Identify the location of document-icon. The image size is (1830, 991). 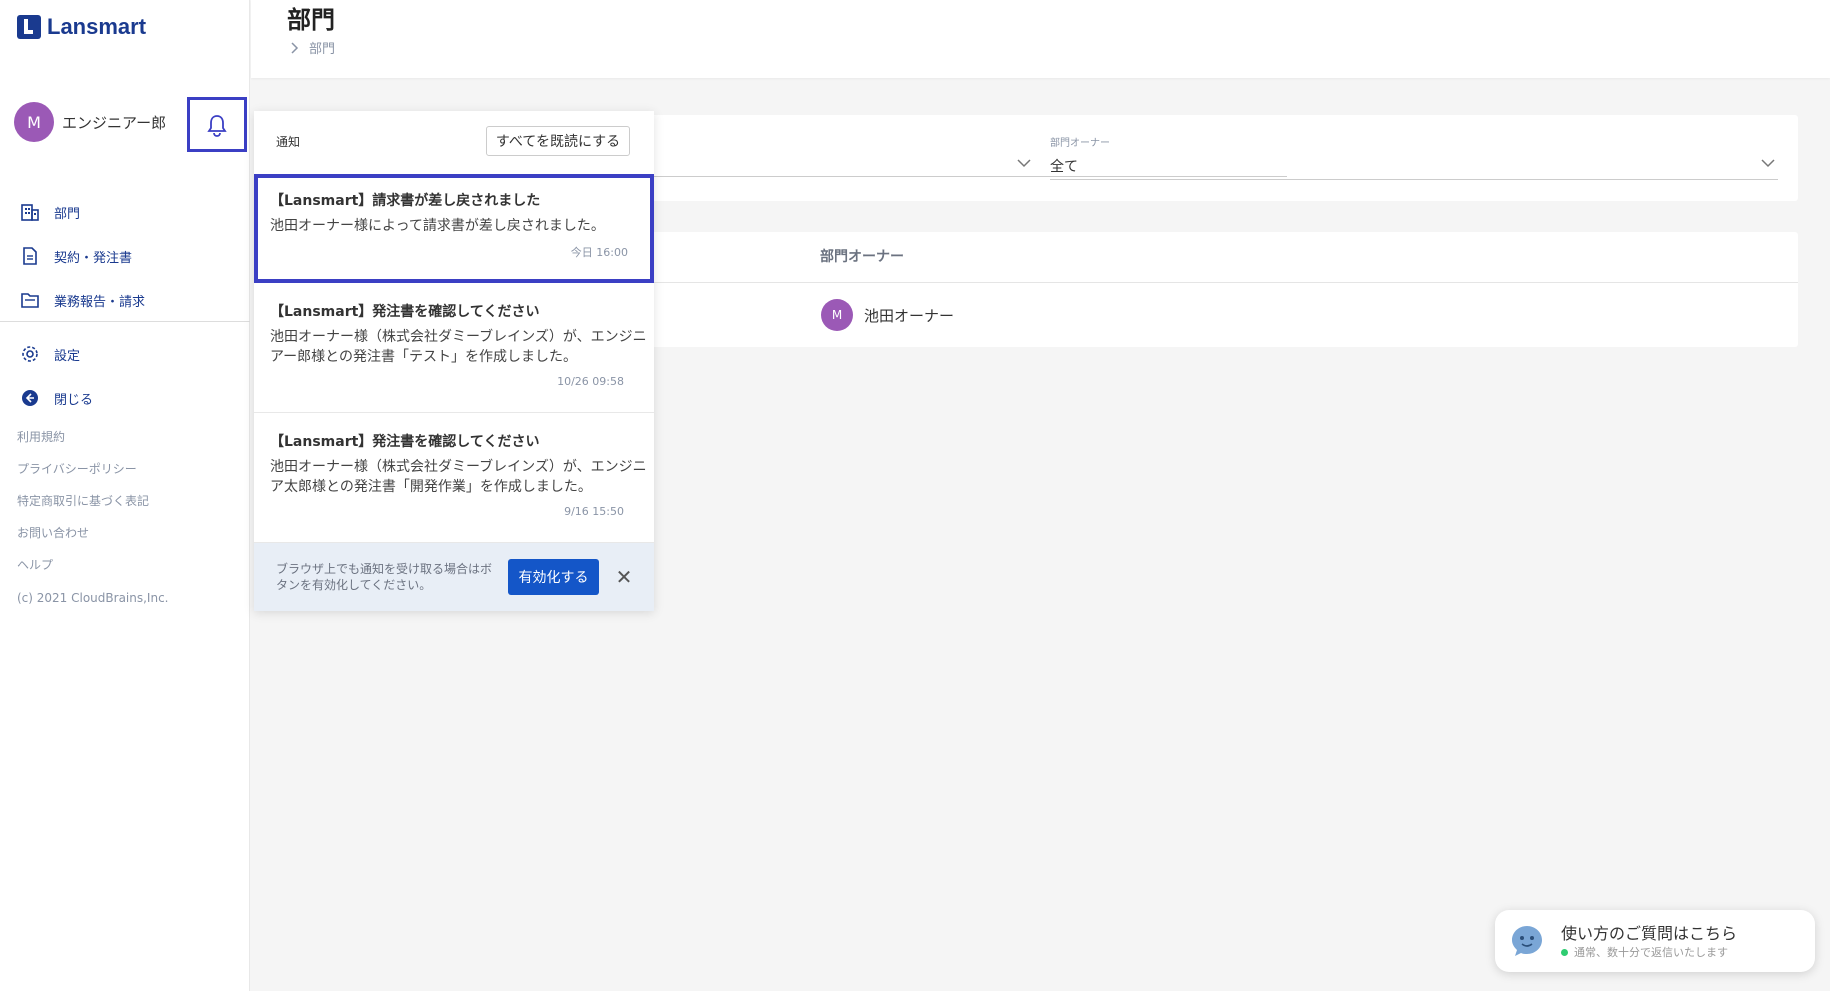
(30, 256).